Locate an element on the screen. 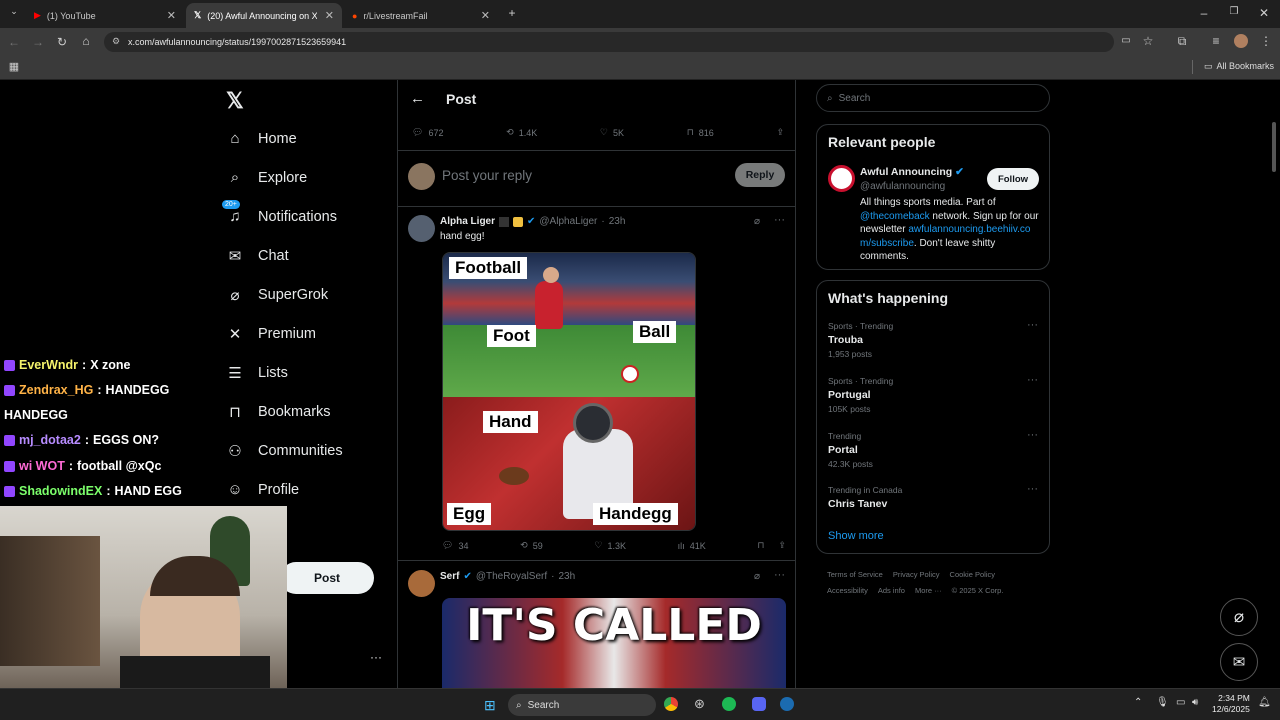  meme-image: IT'S CALLED is located at coordinates (614, 643).